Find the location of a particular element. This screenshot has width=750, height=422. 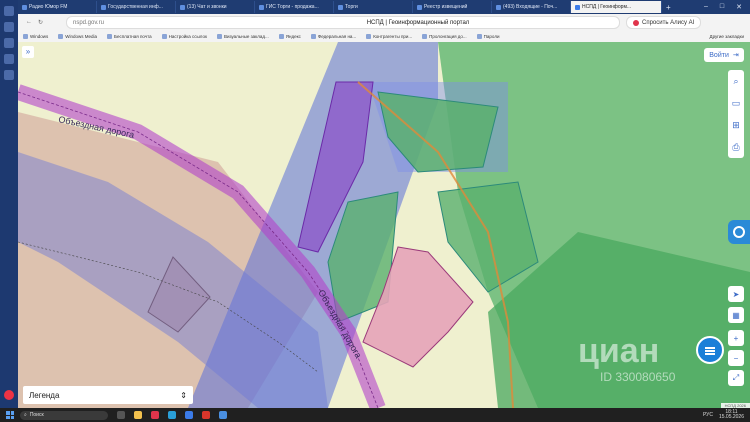

clock: 18:11 15.05.2026 is located at coordinates (731, 415).